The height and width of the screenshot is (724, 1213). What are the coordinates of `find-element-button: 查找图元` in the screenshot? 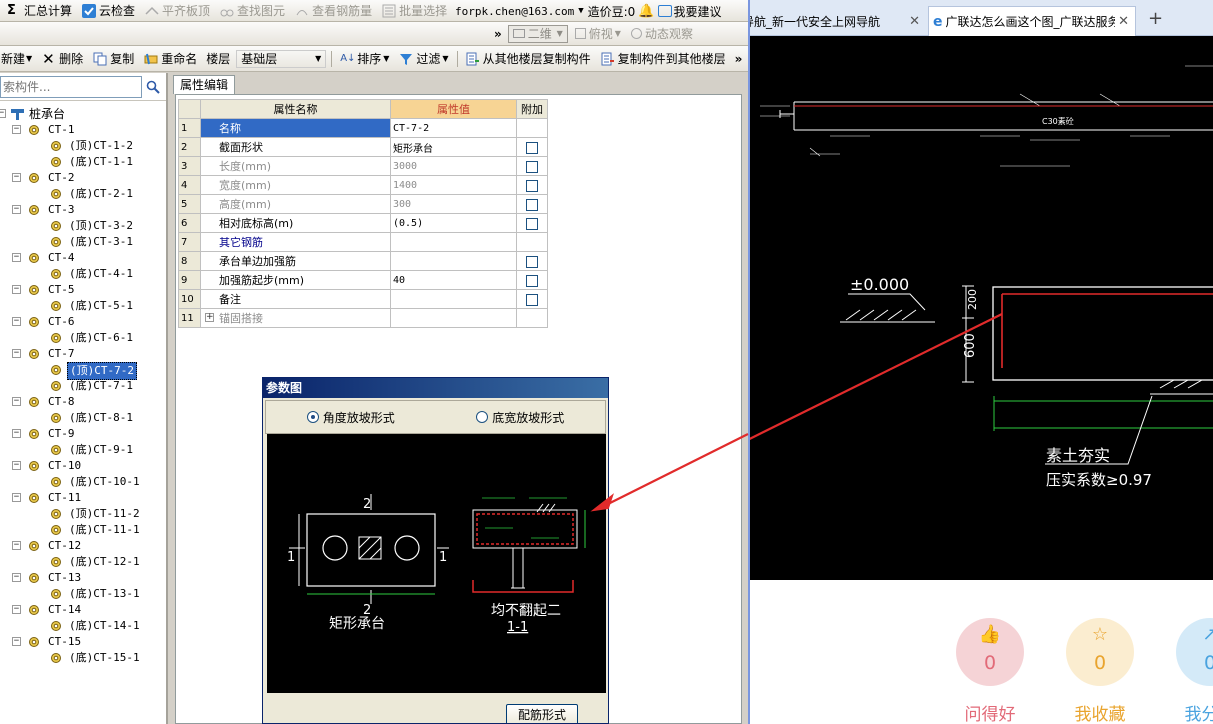 It's located at (252, 11).